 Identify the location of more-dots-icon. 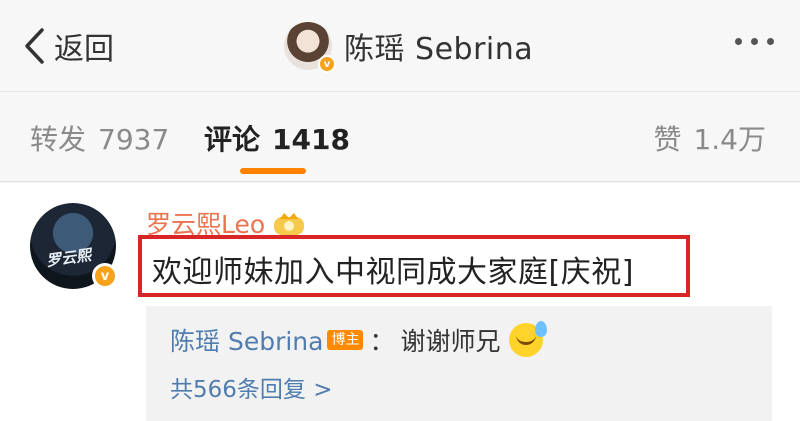
(754, 41).